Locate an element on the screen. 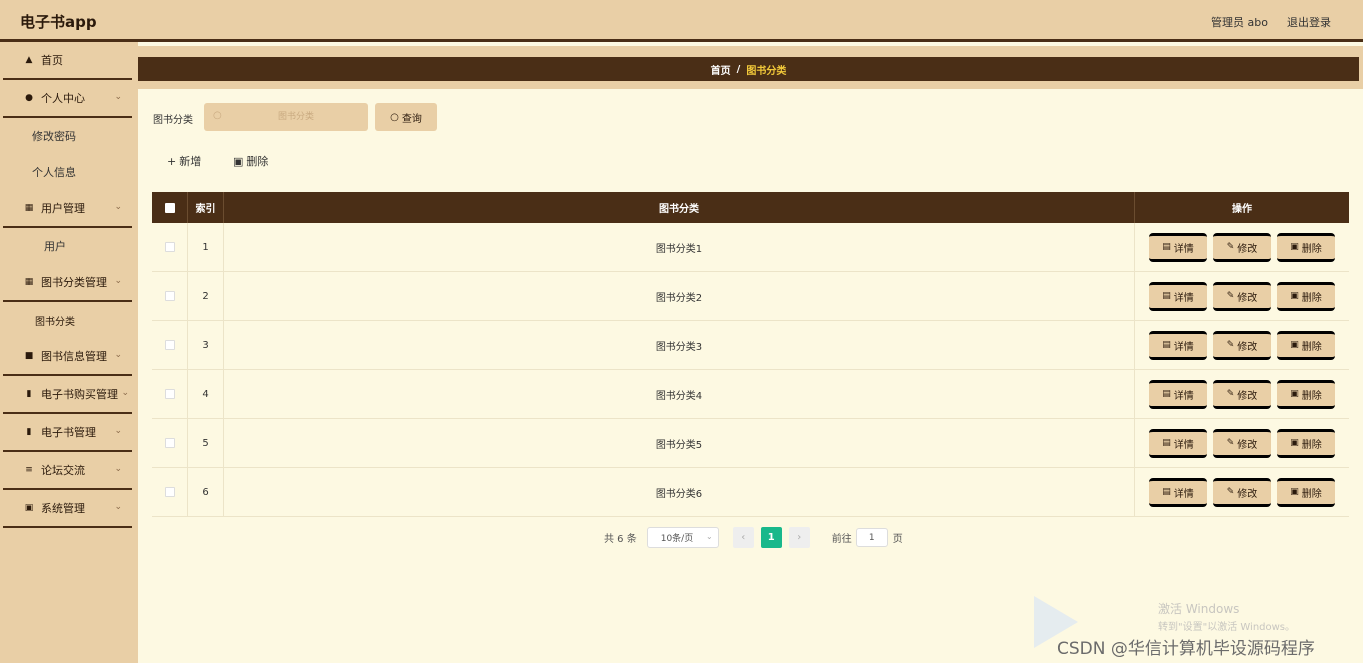  search-input is located at coordinates (296, 117).